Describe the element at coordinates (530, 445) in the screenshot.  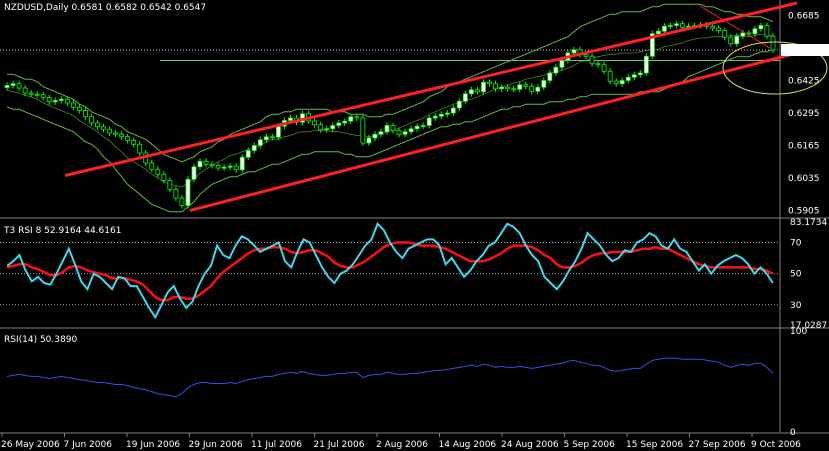
I see `time-tick-label: 24 Aug 2006` at that location.